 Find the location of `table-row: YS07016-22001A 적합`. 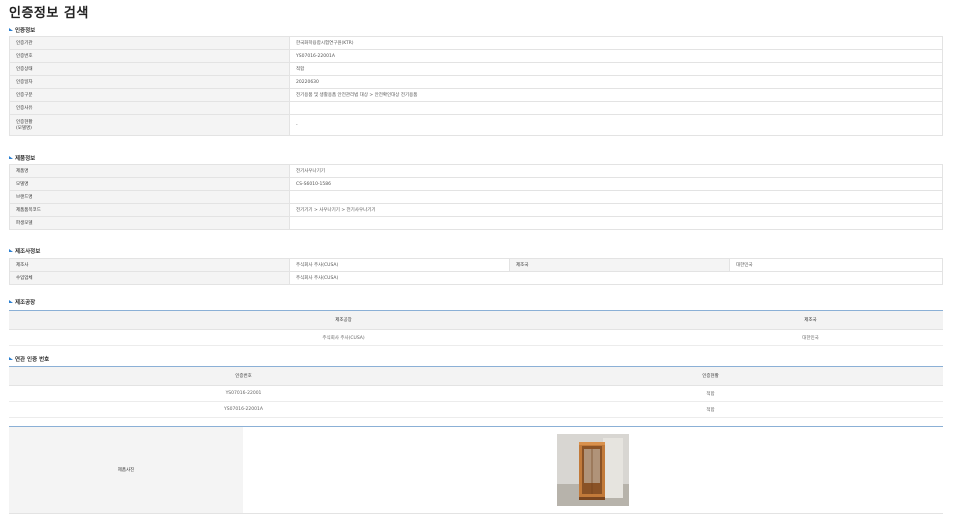

table-row: YS07016-22001A 적합 is located at coordinates (476, 409).